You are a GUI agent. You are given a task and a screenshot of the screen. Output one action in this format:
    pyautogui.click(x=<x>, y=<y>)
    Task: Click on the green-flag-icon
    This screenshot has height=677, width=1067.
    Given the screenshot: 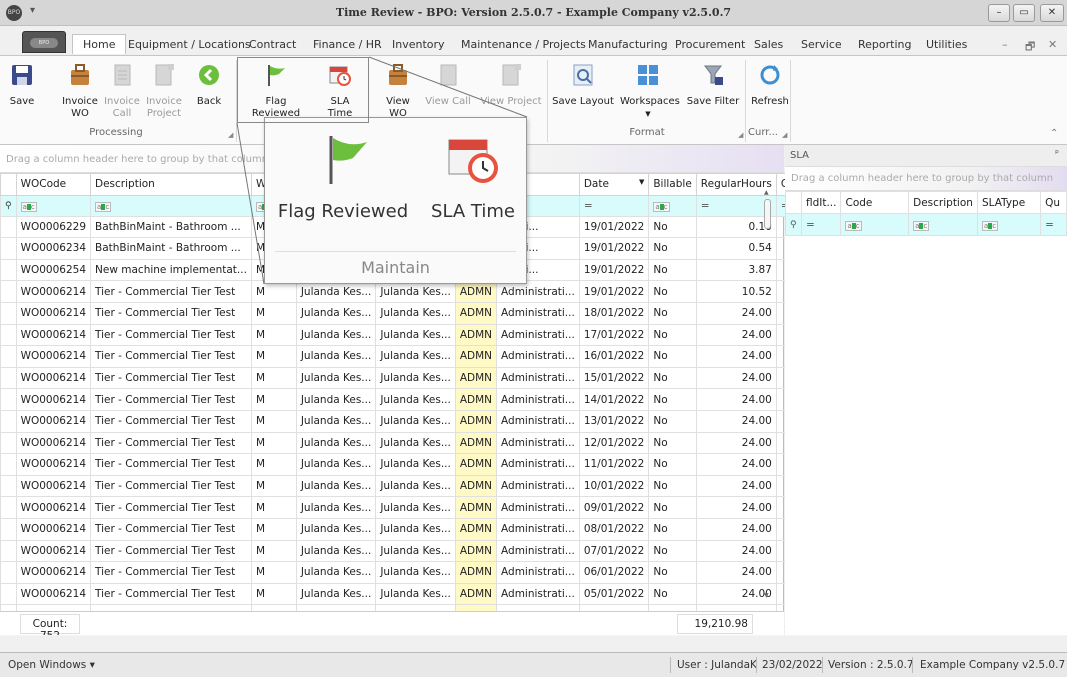 What is the action you would take?
    pyautogui.click(x=348, y=160)
    